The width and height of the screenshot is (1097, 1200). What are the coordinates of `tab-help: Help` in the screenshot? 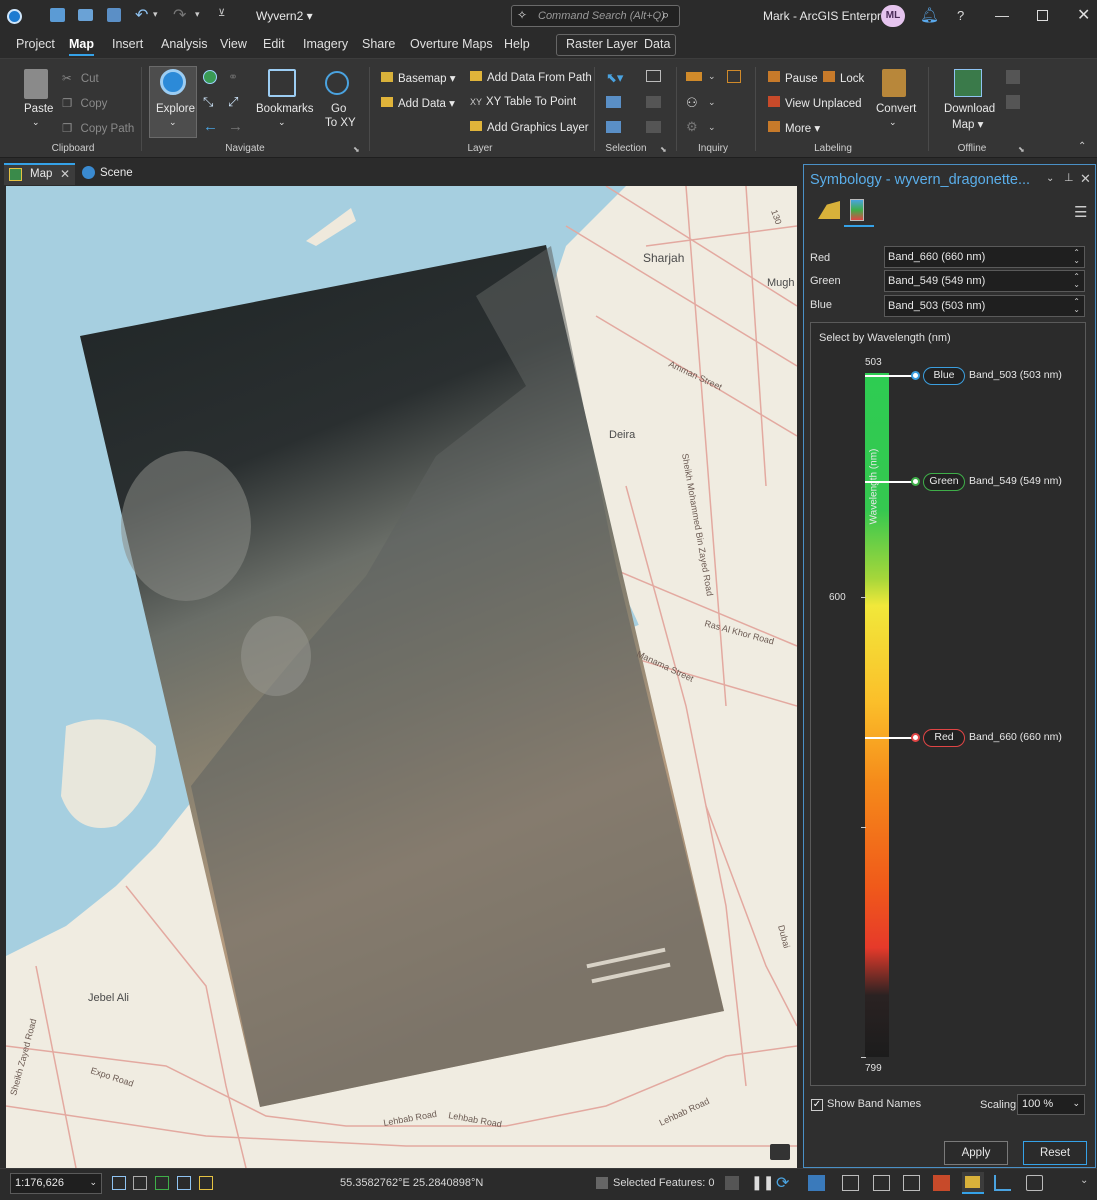 It's located at (517, 44).